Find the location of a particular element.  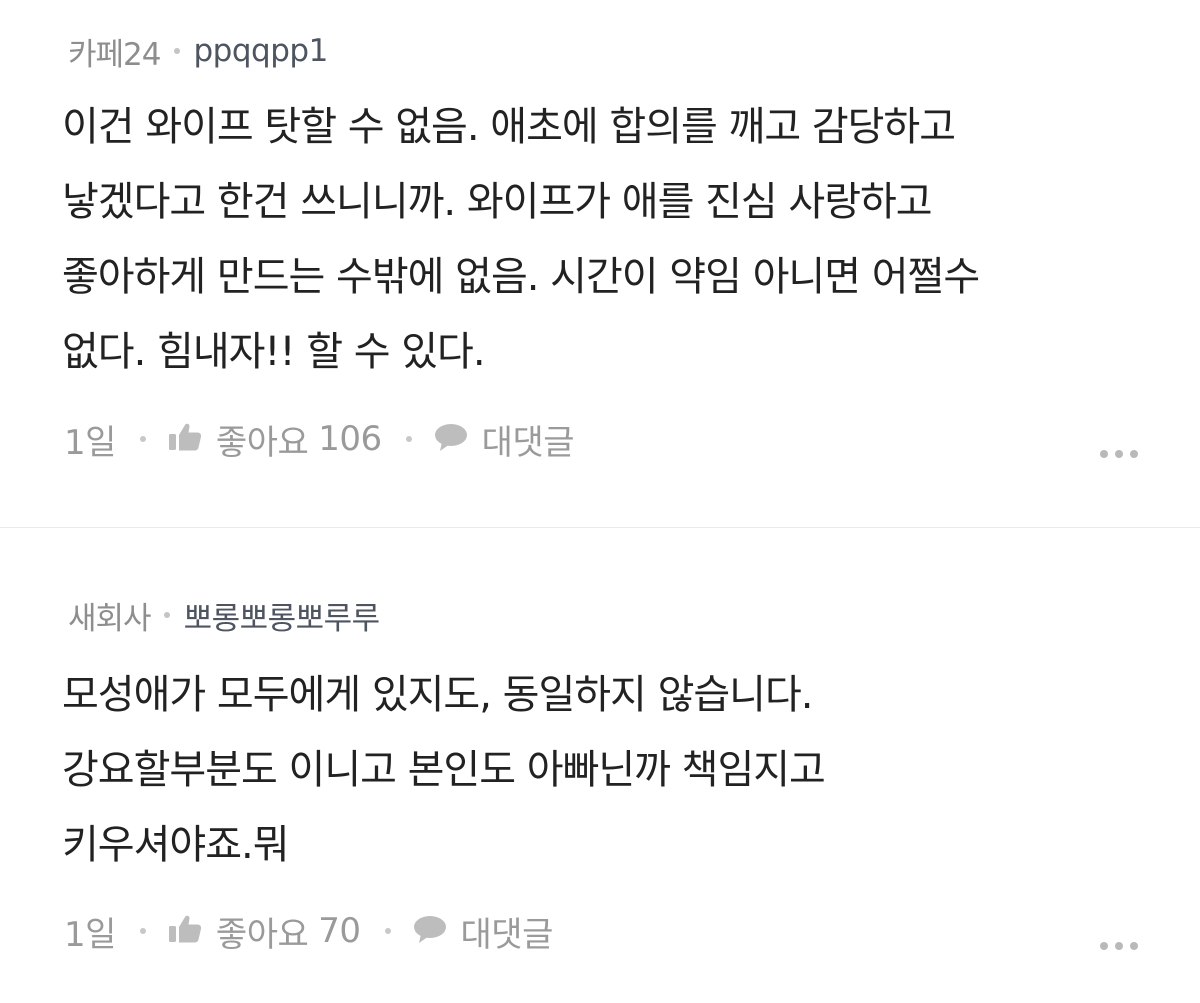

thumbs-up-icon is located at coordinates (185, 933).